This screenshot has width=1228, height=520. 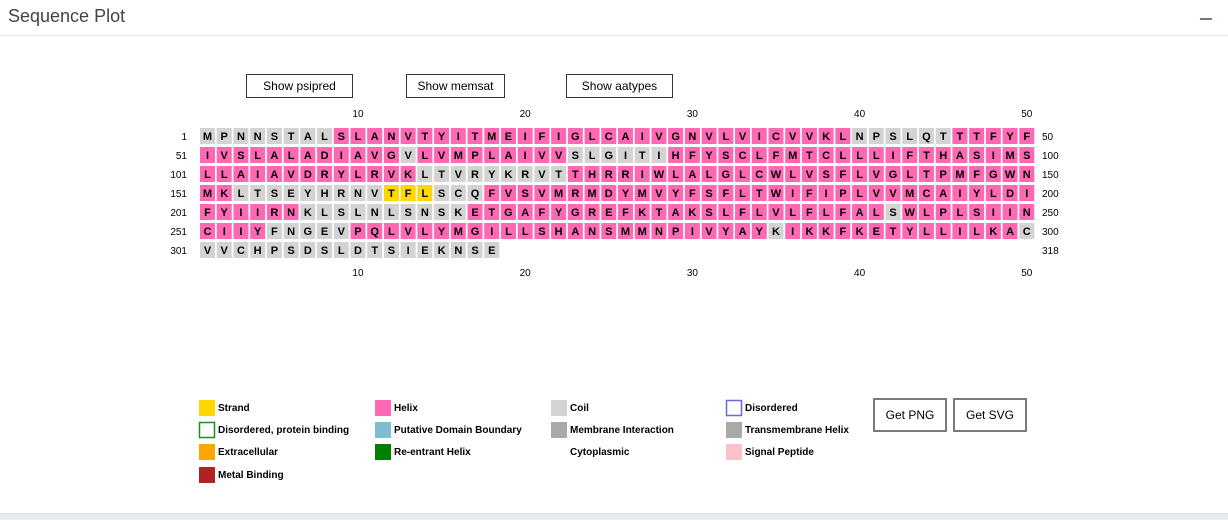 What do you see at coordinates (910, 415) in the screenshot?
I see `get-png-button: Get PNG` at bounding box center [910, 415].